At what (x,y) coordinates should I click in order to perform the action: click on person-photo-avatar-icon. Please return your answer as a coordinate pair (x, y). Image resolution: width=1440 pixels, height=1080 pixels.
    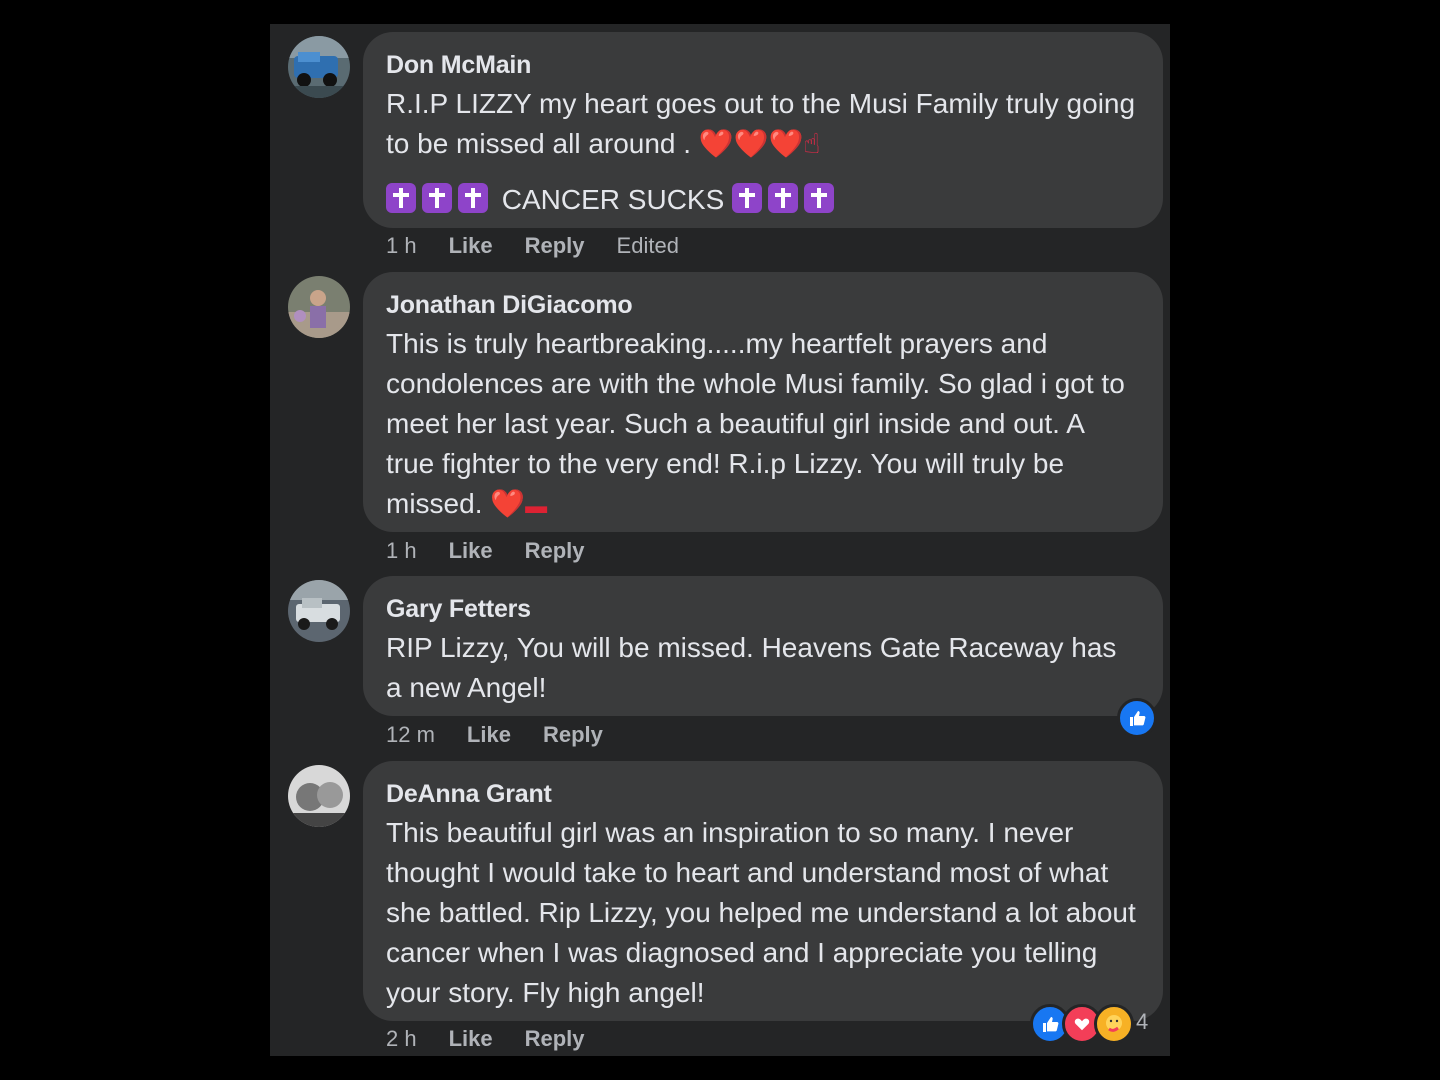
    Looking at the image, I should click on (319, 307).